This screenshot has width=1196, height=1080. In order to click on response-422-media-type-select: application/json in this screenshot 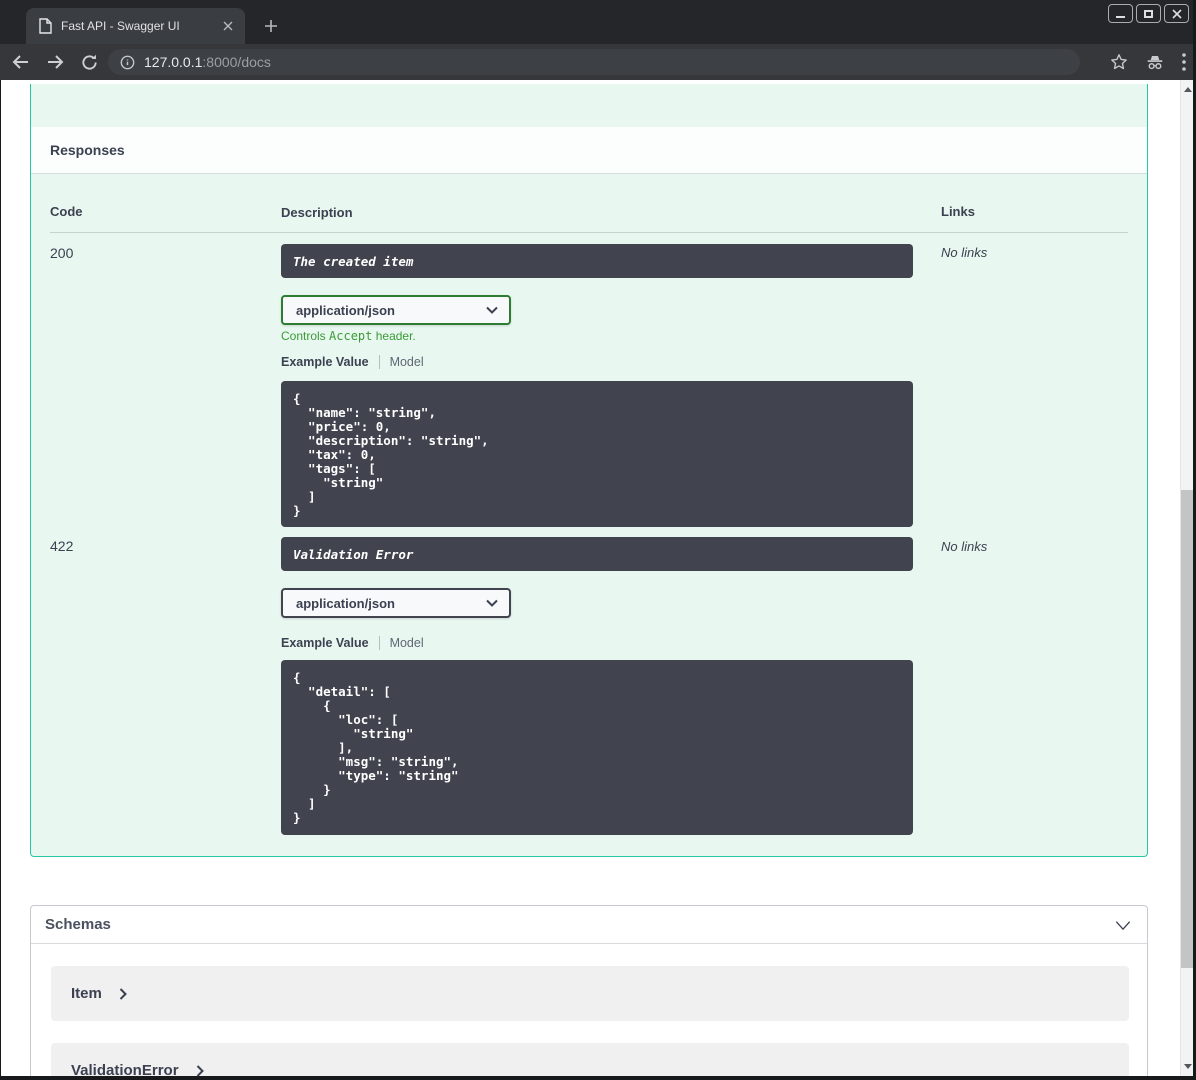, I will do `click(396, 603)`.